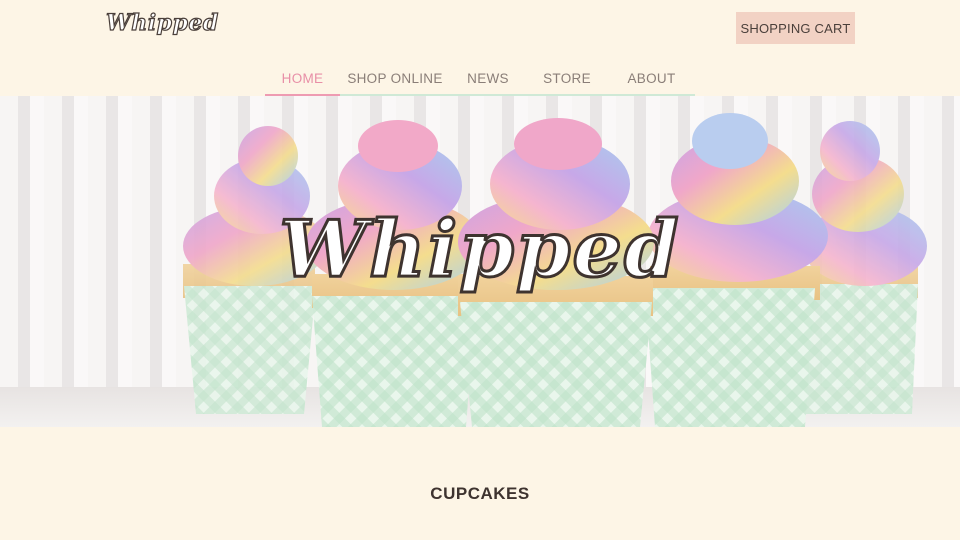 This screenshot has height=540, width=960. Describe the element at coordinates (480, 493) in the screenshot. I see `section-title: CUPCAKES` at that location.